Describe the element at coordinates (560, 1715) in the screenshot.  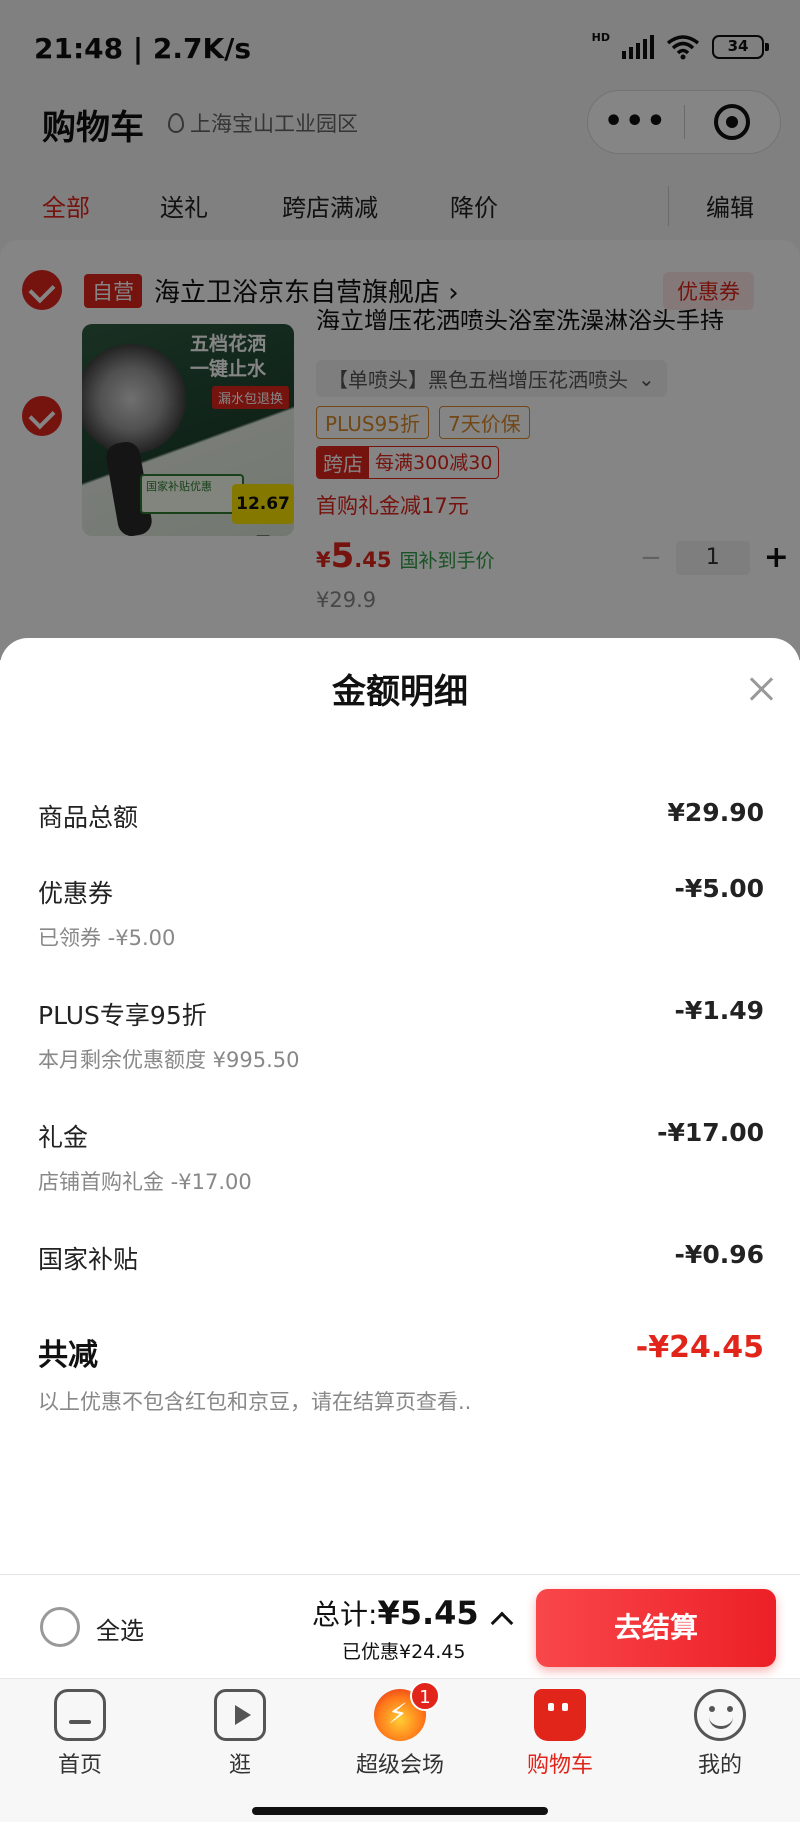
I see `cart-icon` at that location.